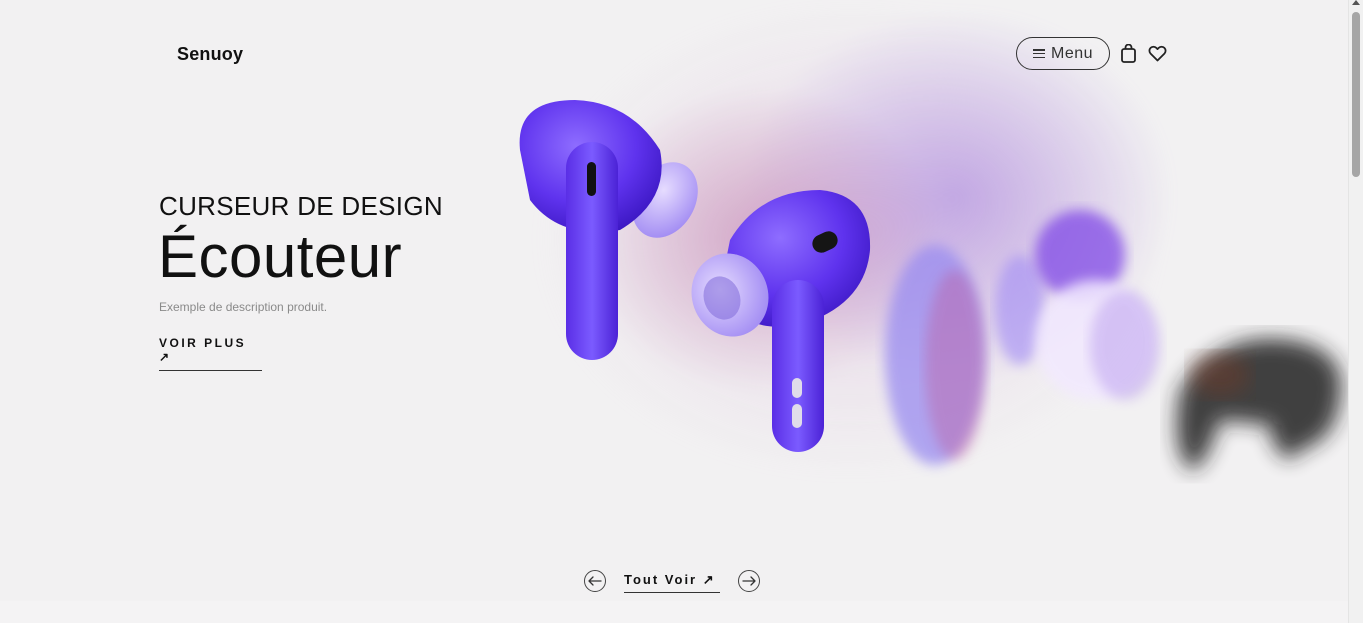 The image size is (1363, 623). Describe the element at coordinates (1072, 53) in the screenshot. I see `menu-label: Menu` at that location.